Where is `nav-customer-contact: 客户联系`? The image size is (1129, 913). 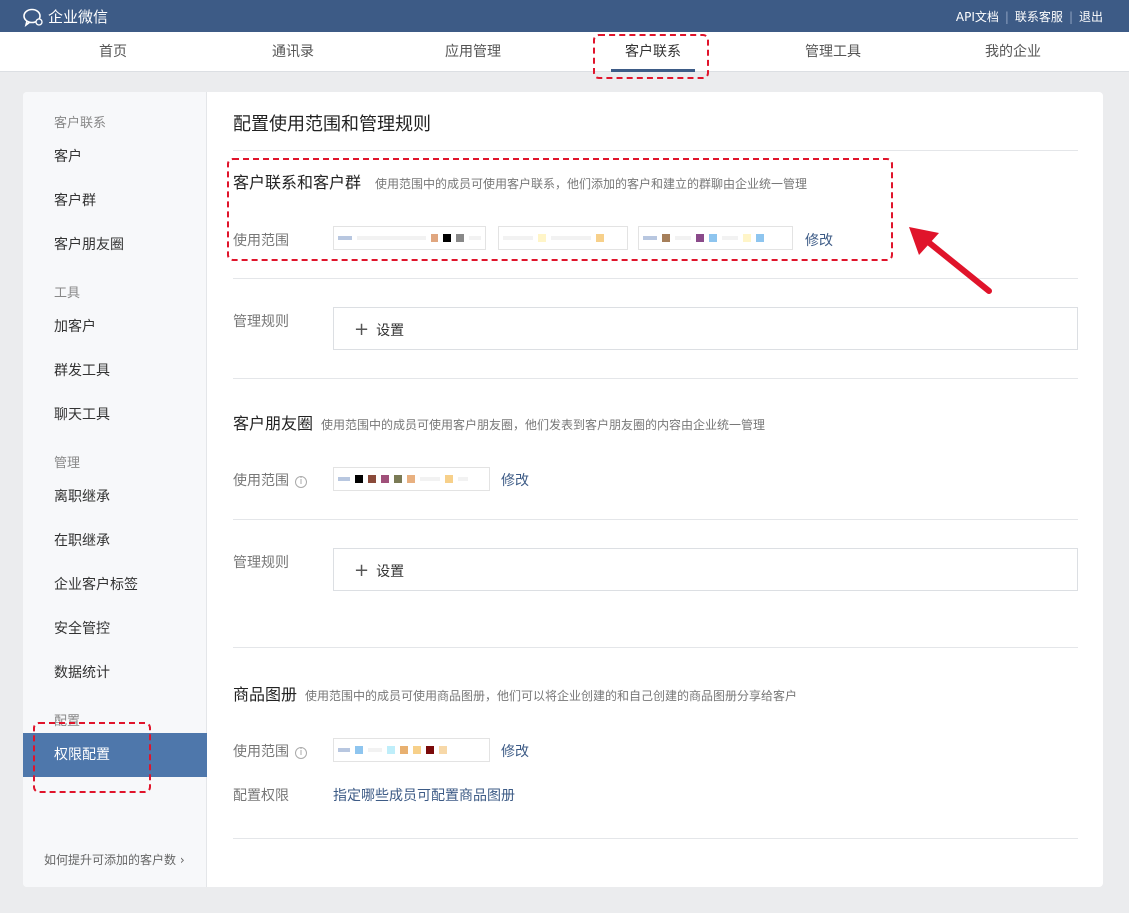
nav-customer-contact: 客户联系 is located at coordinates (653, 52).